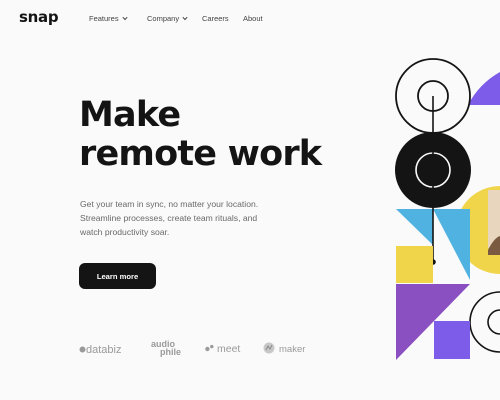 Image resolution: width=500 pixels, height=400 pixels. I want to click on client-maker-name: maker, so click(292, 349).